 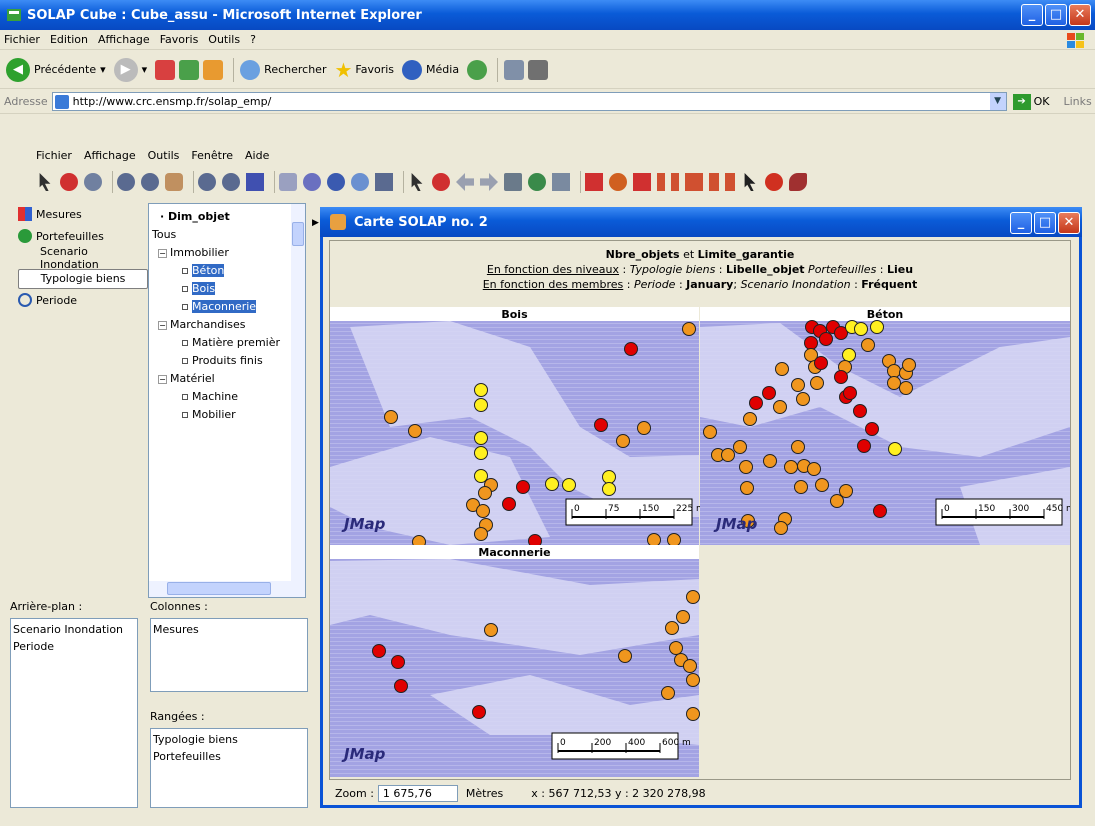 What do you see at coordinates (798, 182) in the screenshot?
I see `tools-icon` at bounding box center [798, 182].